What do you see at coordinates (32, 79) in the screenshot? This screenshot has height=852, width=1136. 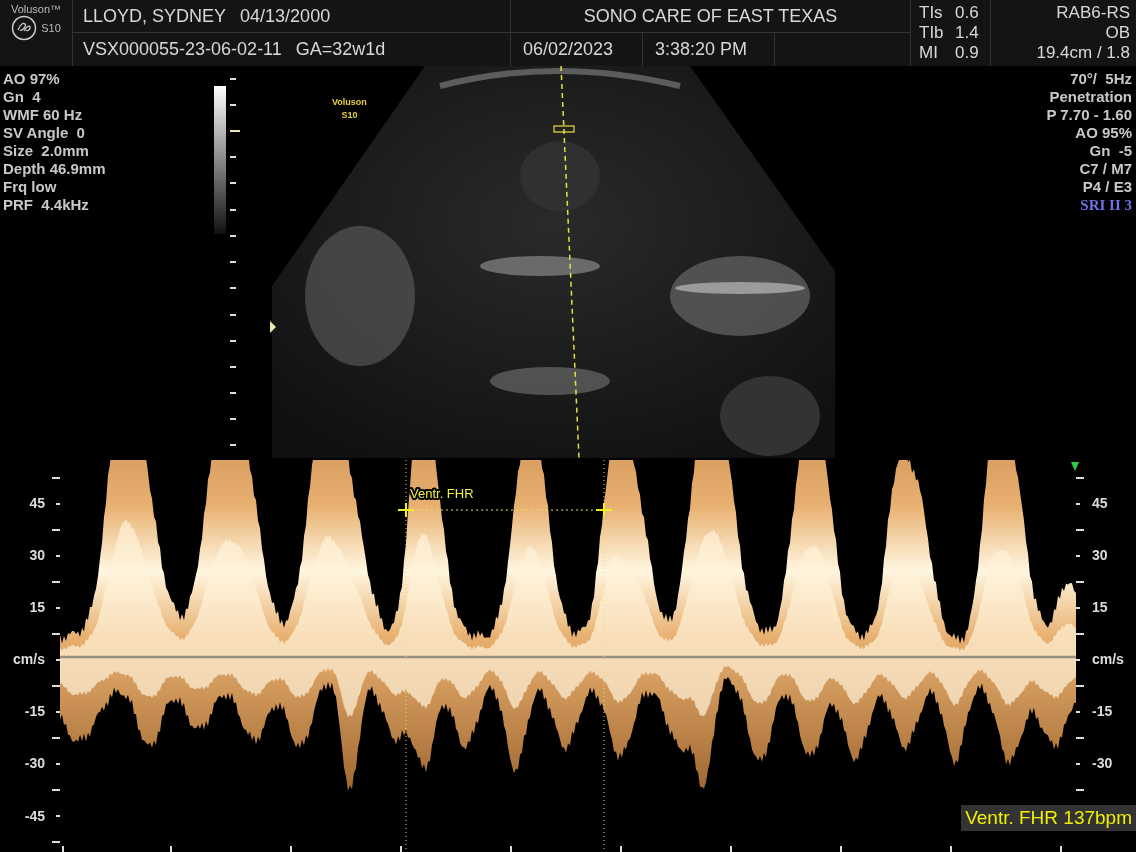 I see `parameter-text: AO 97%` at bounding box center [32, 79].